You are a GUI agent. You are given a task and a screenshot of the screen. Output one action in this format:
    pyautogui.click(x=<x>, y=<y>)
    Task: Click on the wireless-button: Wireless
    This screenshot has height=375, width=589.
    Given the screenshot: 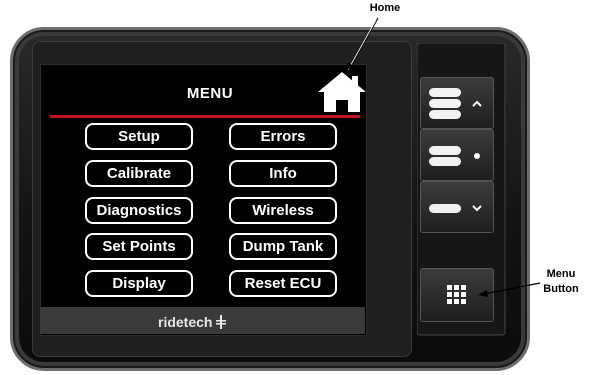 What is the action you would take?
    pyautogui.click(x=283, y=210)
    